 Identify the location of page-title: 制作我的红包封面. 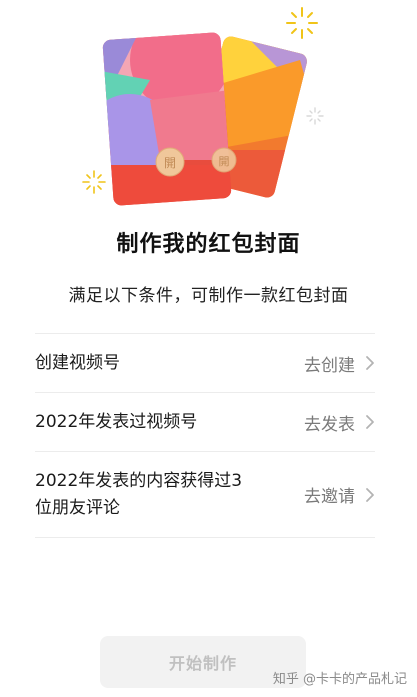
(208, 244).